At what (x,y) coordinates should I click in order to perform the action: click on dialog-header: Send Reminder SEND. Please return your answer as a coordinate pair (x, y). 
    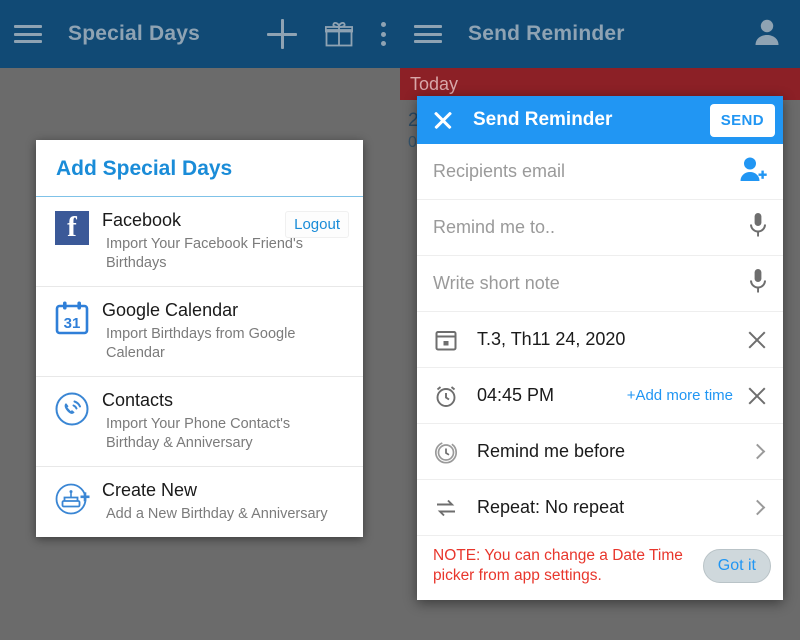
    Looking at the image, I should click on (600, 120).